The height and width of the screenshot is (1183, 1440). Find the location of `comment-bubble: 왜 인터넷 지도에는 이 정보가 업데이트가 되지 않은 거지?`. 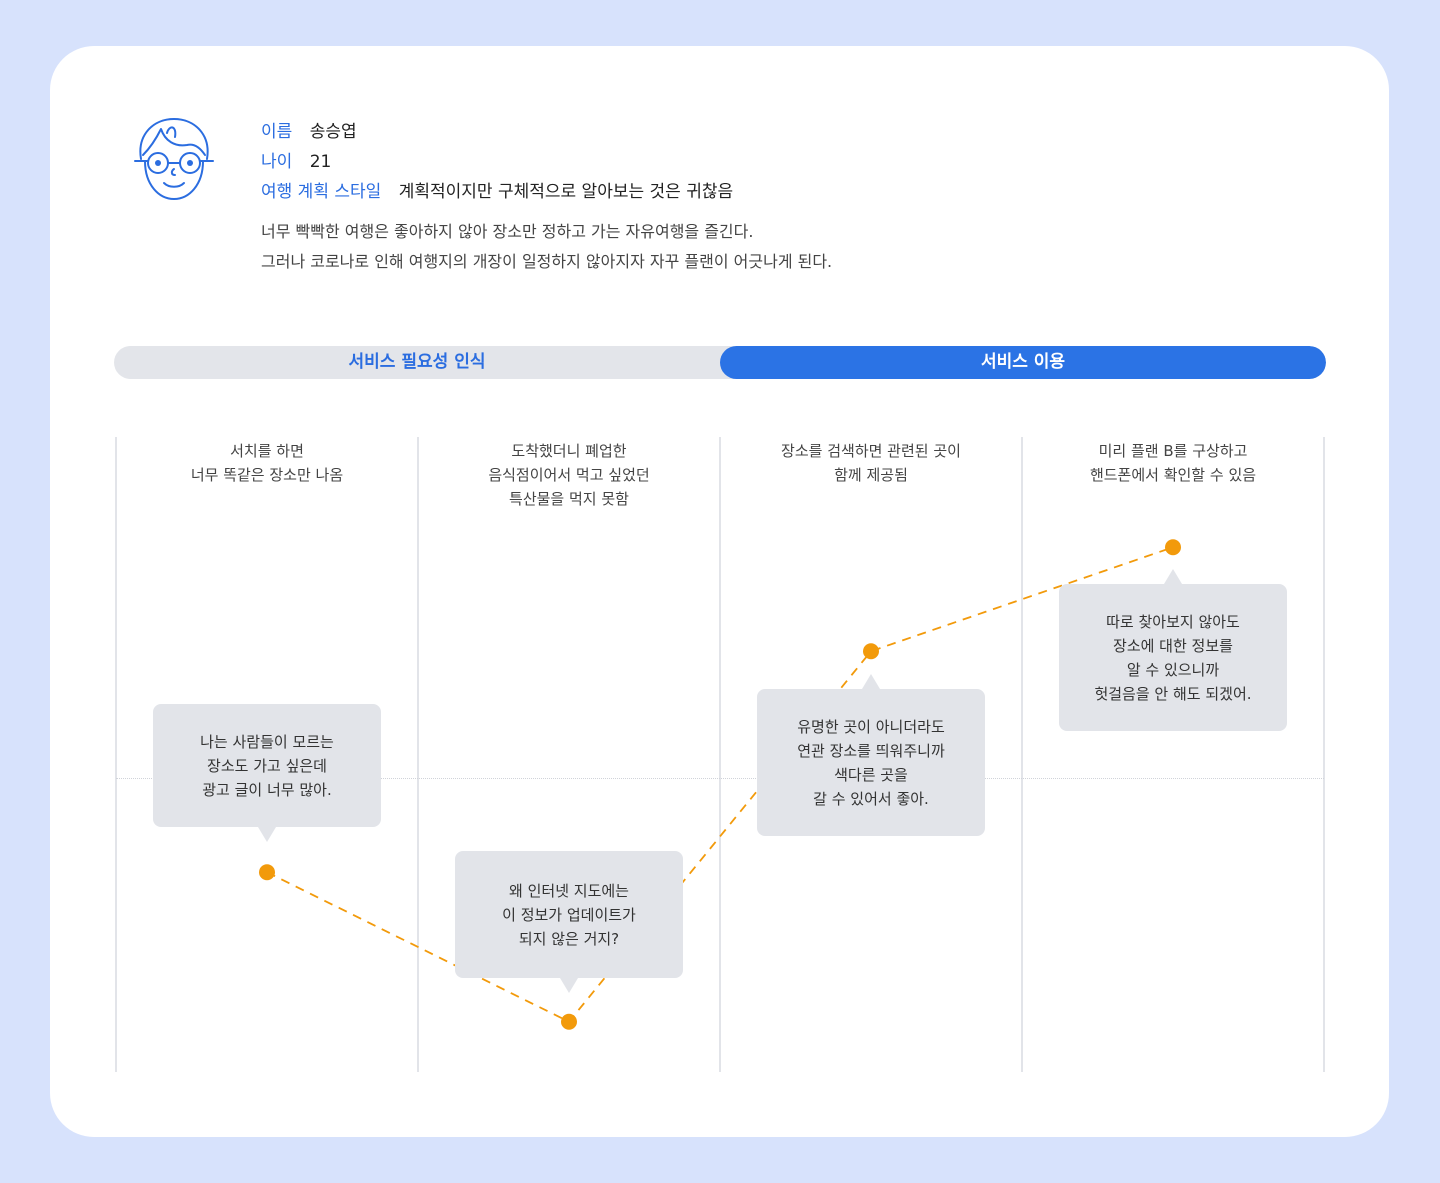

comment-bubble: 왜 인터넷 지도에는 이 정보가 업데이트가 되지 않은 거지? is located at coordinates (569, 922).